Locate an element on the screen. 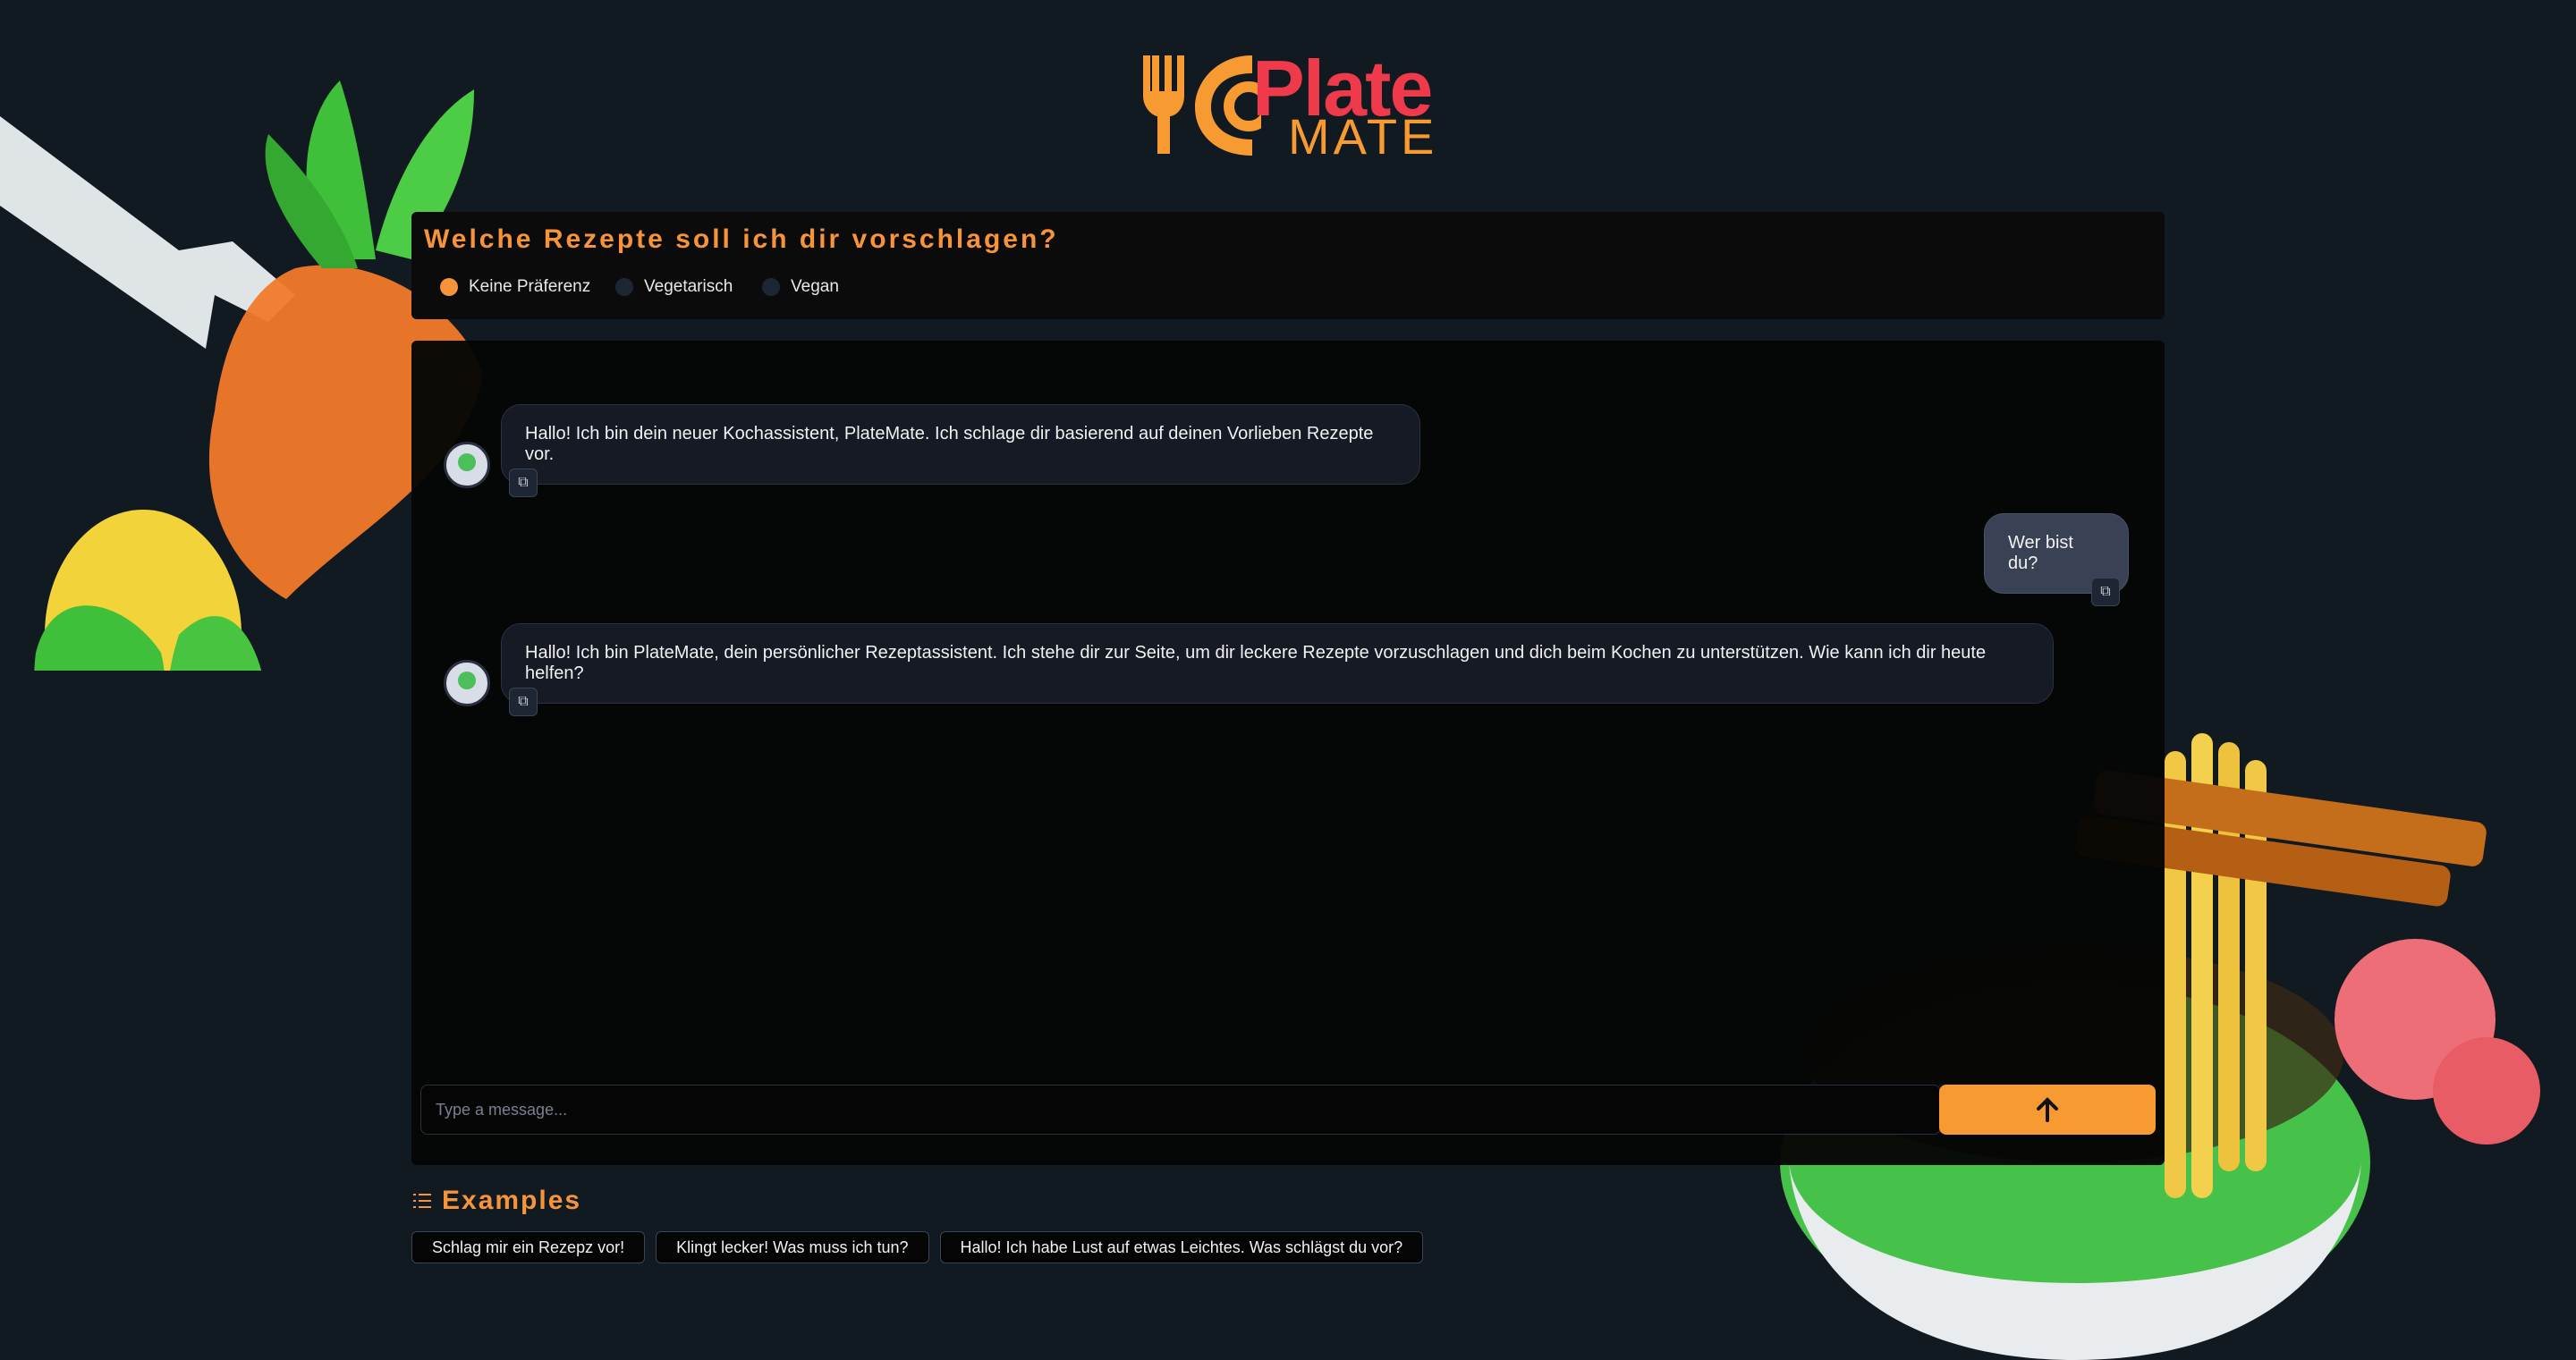 The height and width of the screenshot is (1360, 2576). logo-text-mate: MATE is located at coordinates (1363, 136).